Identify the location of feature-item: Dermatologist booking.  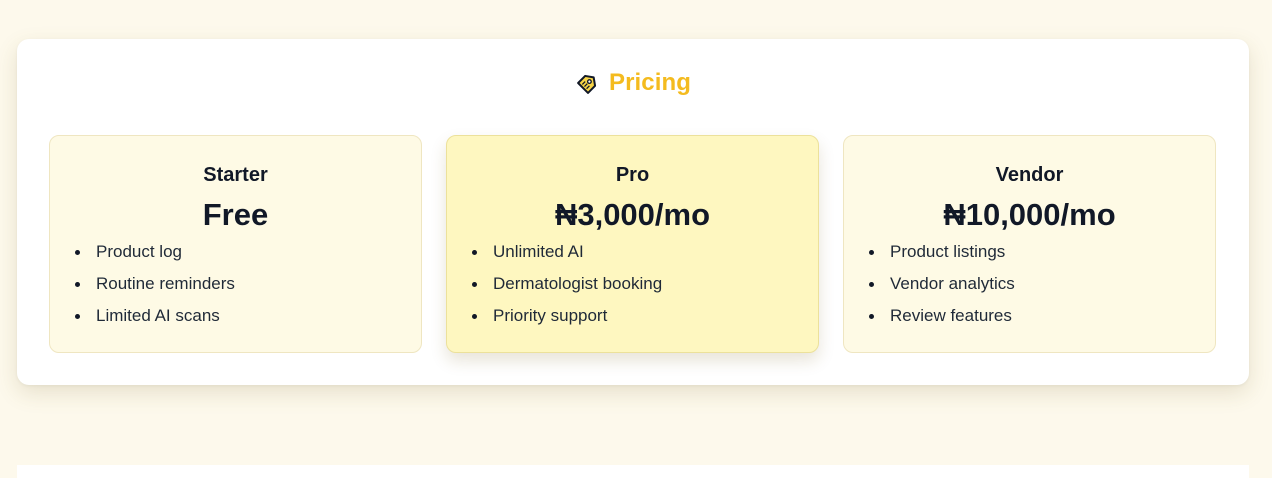
(567, 290).